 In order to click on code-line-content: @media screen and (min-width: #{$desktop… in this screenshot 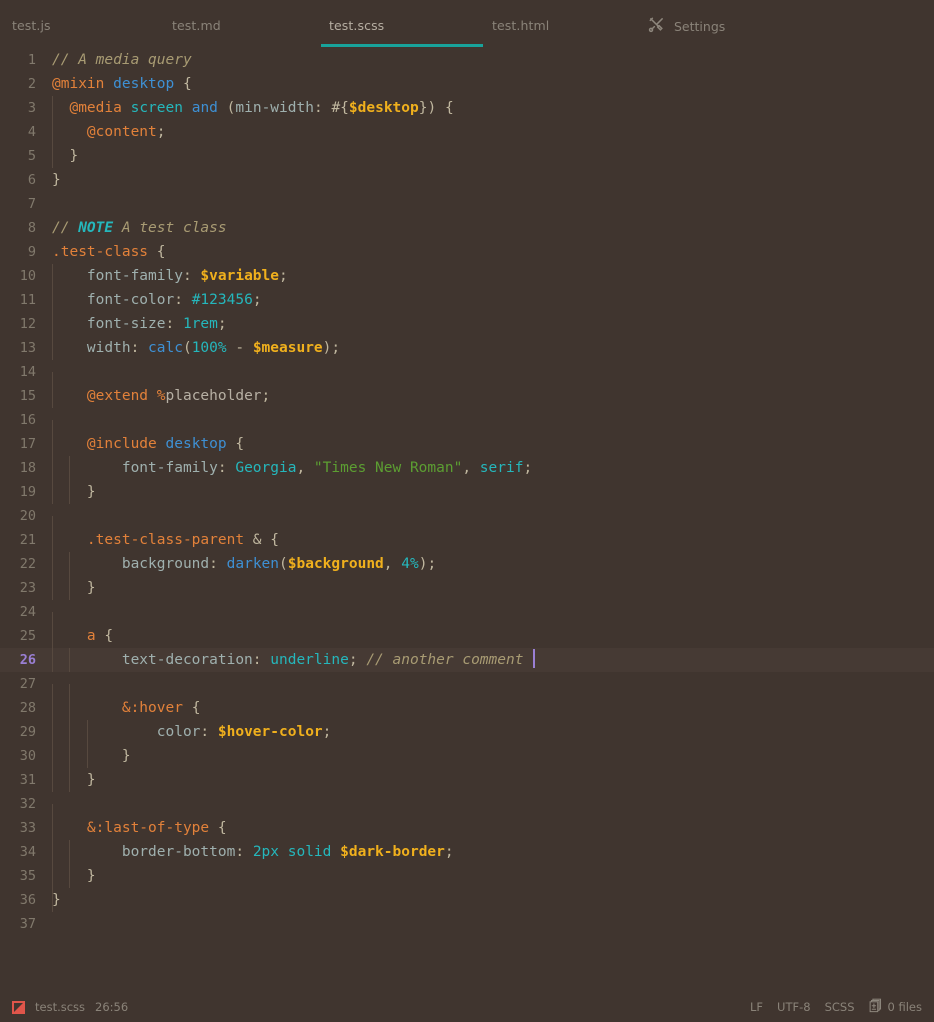, I will do `click(485, 108)`.